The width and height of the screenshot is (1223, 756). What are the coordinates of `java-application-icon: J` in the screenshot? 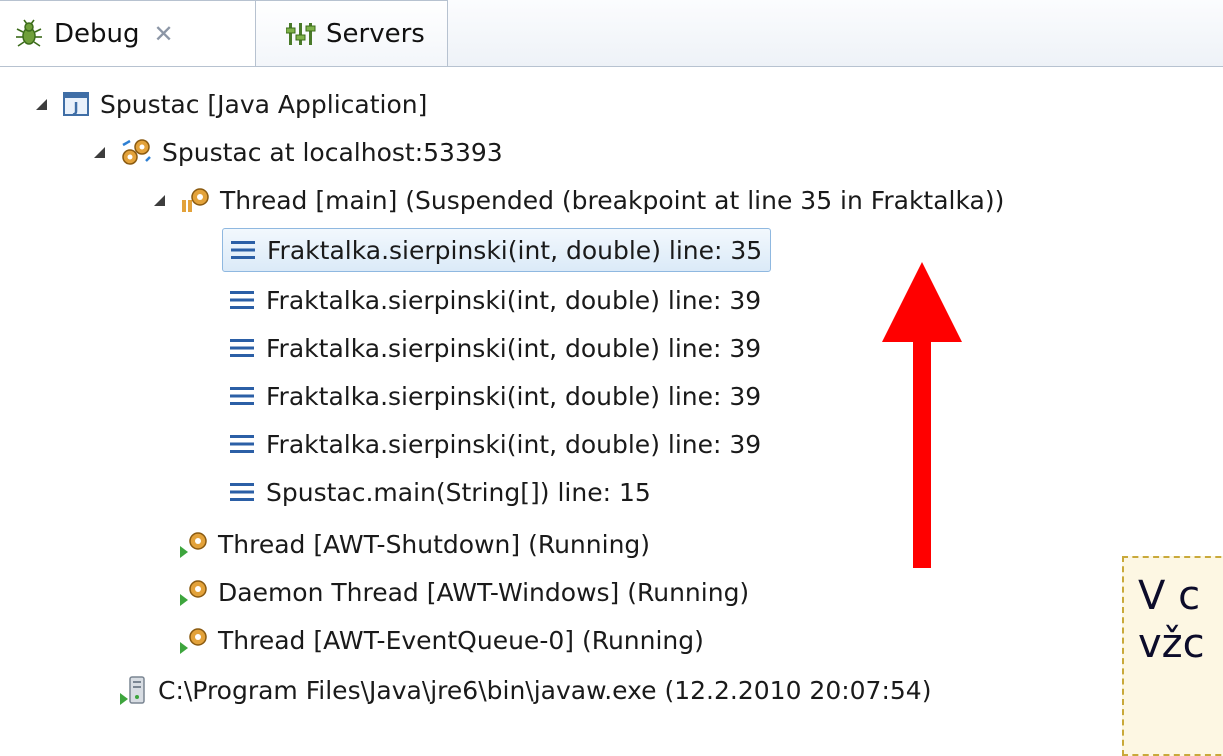 It's located at (76, 104).